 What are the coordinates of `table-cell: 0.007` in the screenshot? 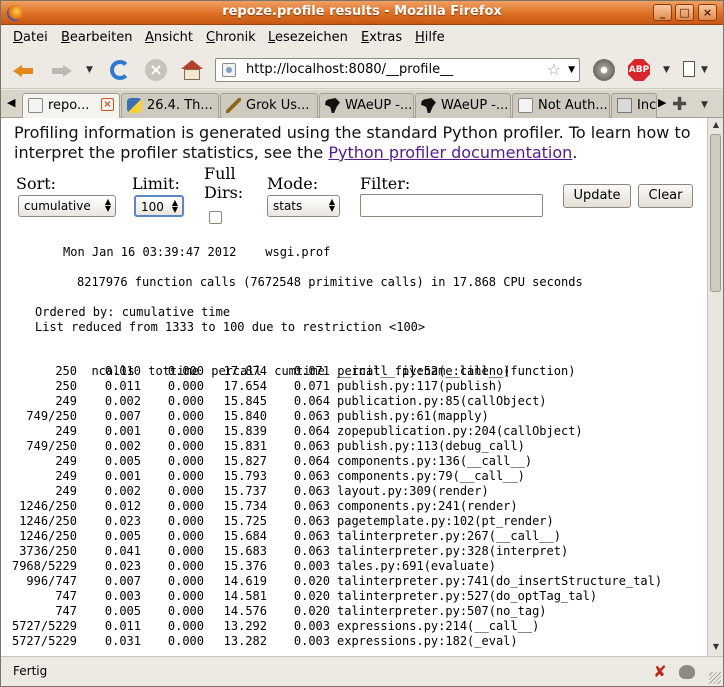 It's located at (122, 416).